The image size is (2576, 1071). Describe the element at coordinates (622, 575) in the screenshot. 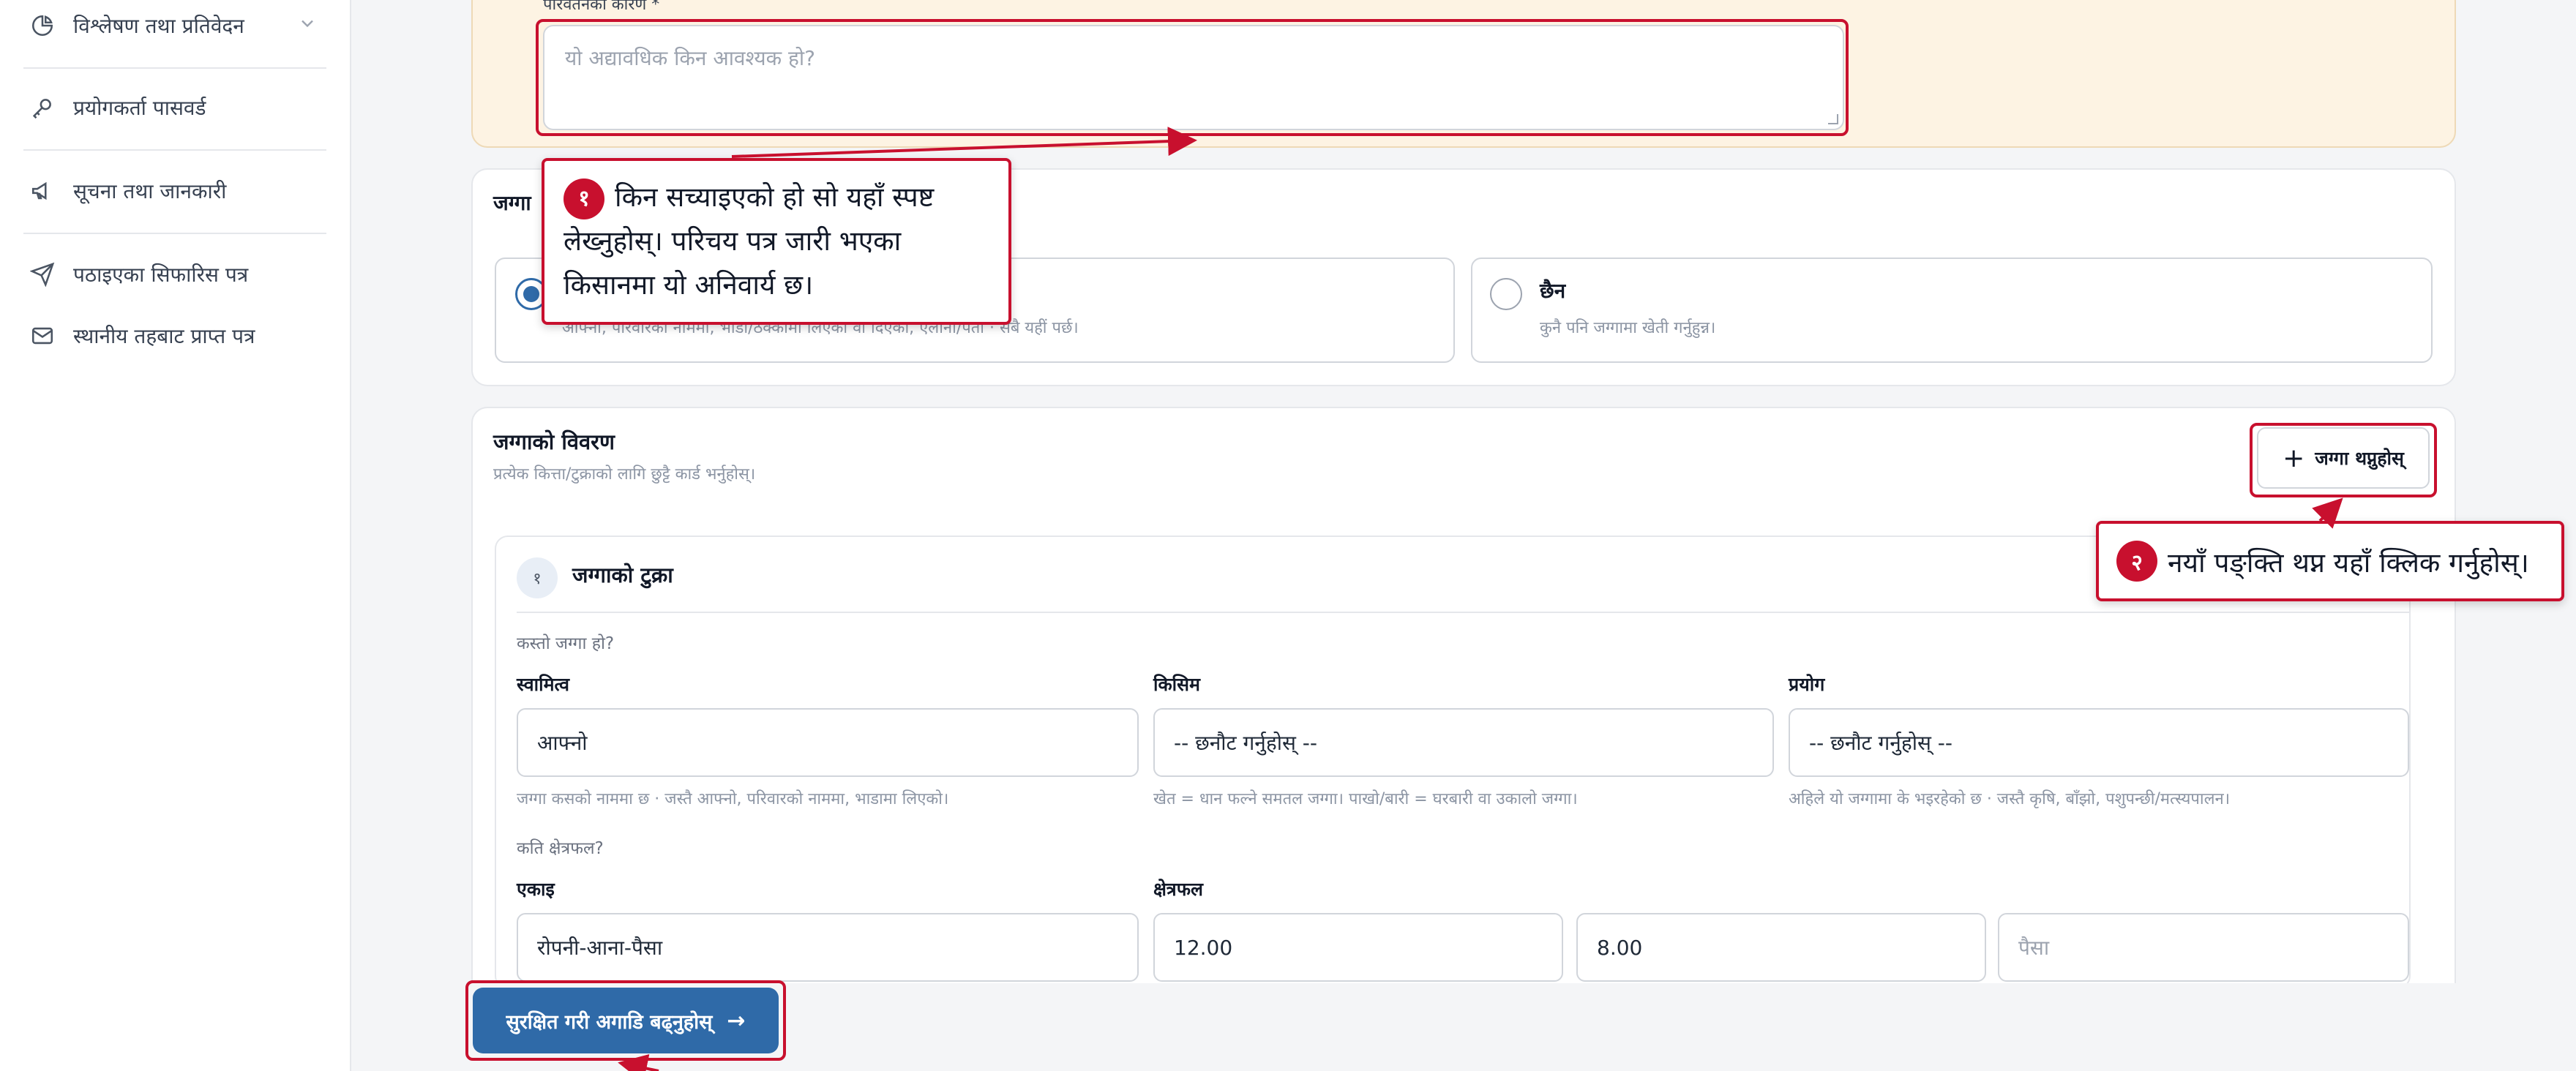

I see `parcel-title: जग्गाको टुक्रा` at that location.